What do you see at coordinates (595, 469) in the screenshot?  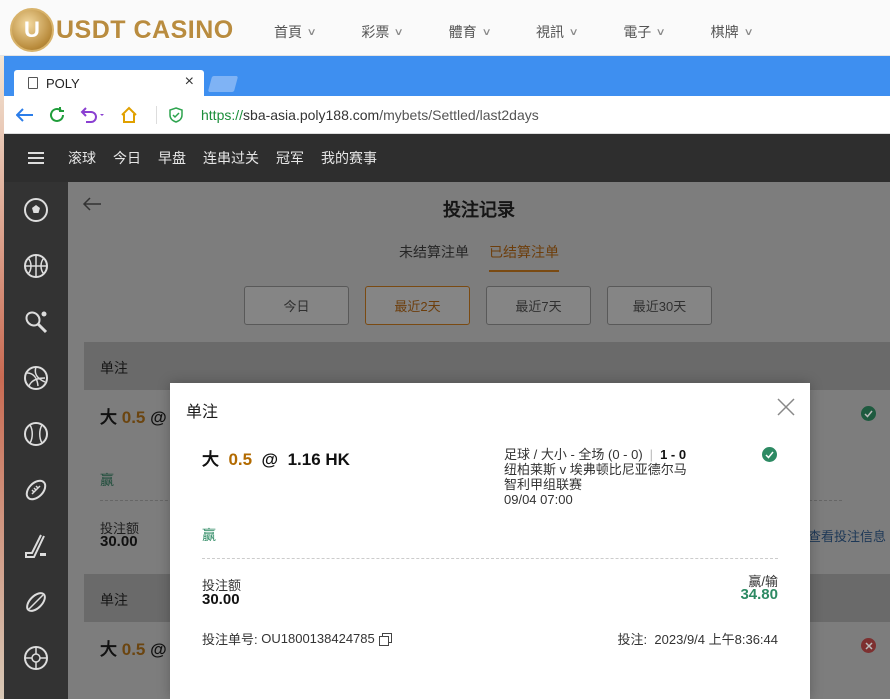 I see `teams: 纽柏莱斯 v 埃弗顿比尼亚德尔马` at bounding box center [595, 469].